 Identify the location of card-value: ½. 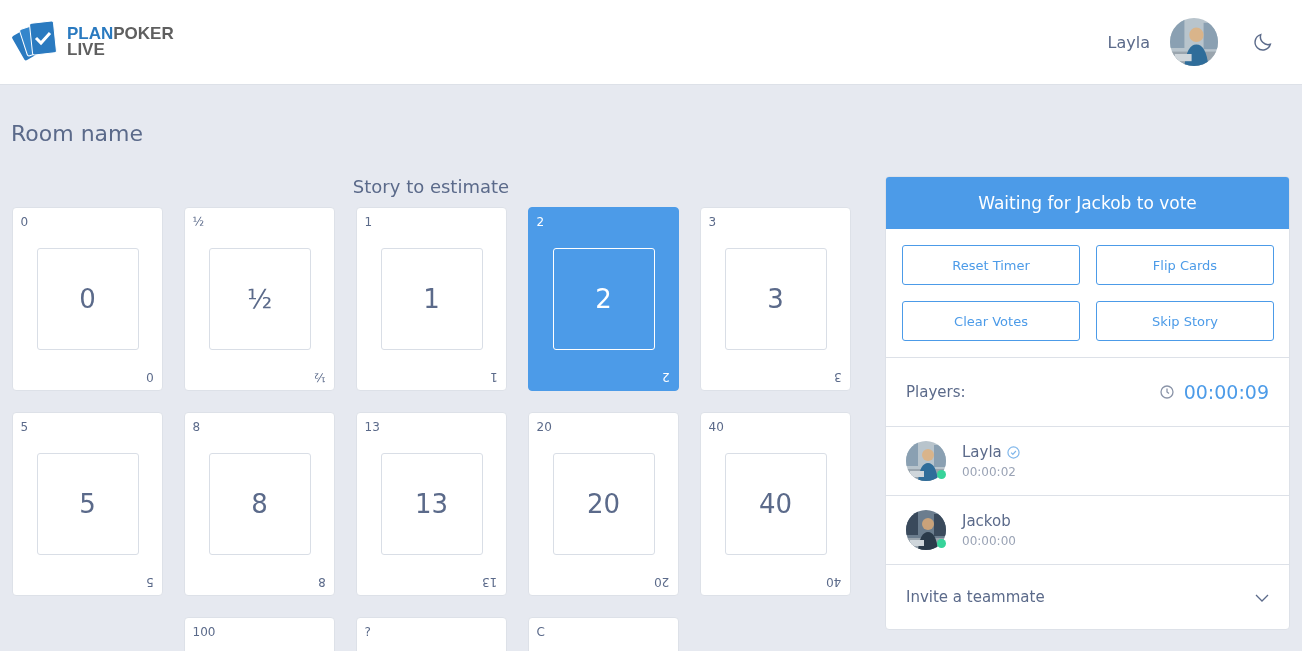
(259, 299).